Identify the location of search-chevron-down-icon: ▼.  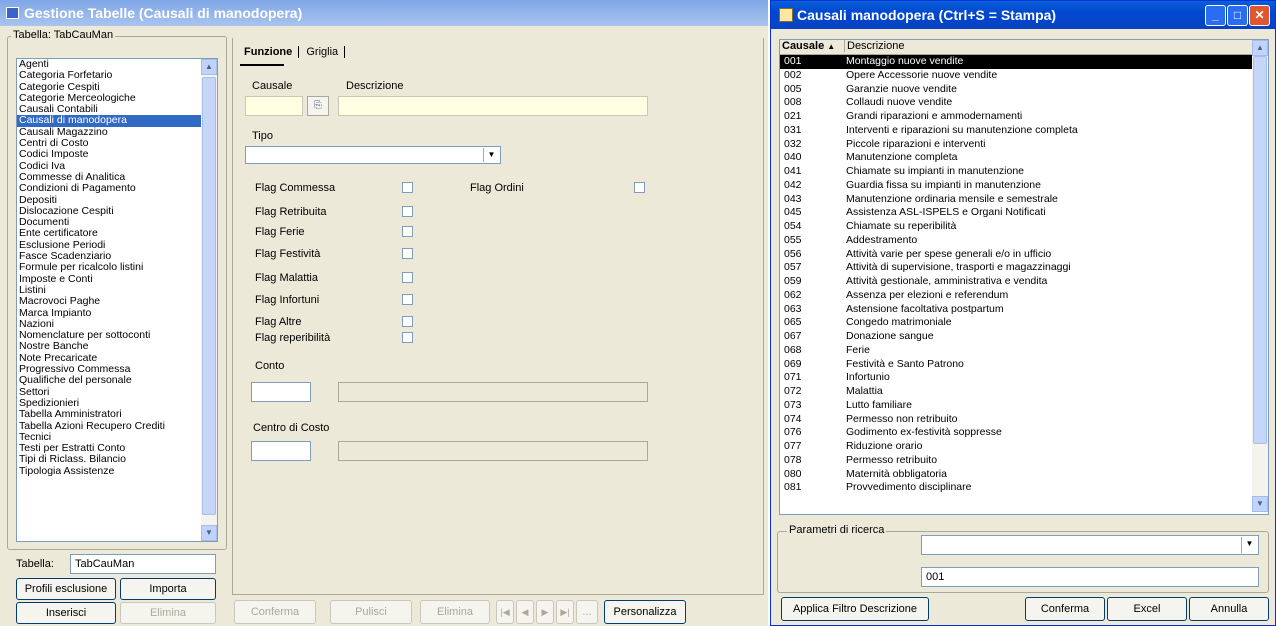
(1249, 545).